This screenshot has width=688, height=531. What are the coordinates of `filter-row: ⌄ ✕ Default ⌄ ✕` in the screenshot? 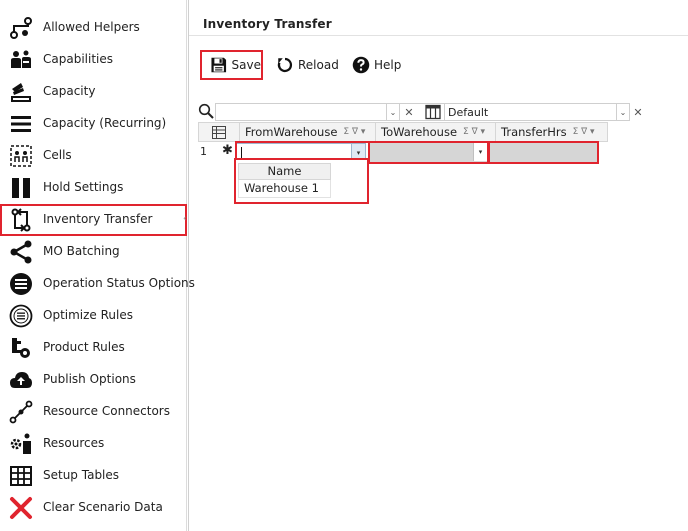 It's located at (438, 112).